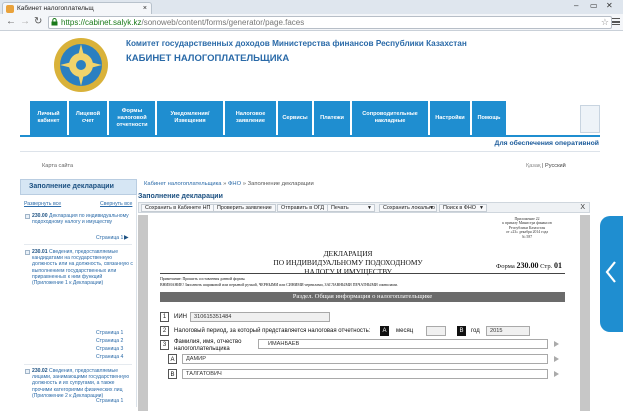 The width and height of the screenshot is (623, 411). Describe the element at coordinates (605, 22) in the screenshot. I see `bookmark-star-icon: ☆` at that location.